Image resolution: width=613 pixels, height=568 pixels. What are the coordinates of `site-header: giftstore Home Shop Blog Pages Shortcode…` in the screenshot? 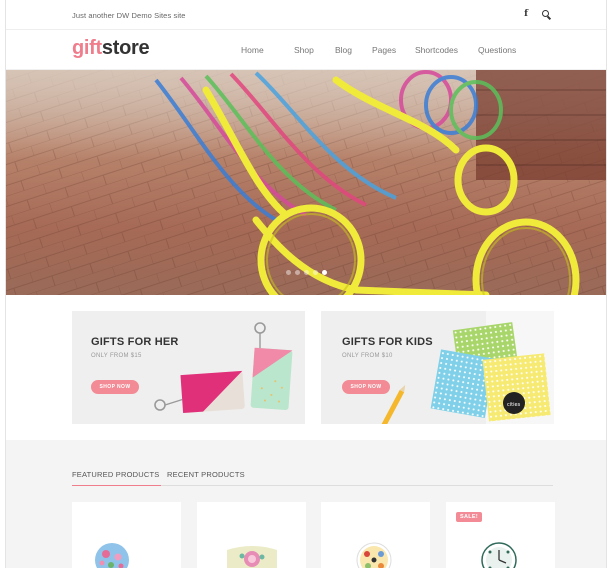 It's located at (306, 50).